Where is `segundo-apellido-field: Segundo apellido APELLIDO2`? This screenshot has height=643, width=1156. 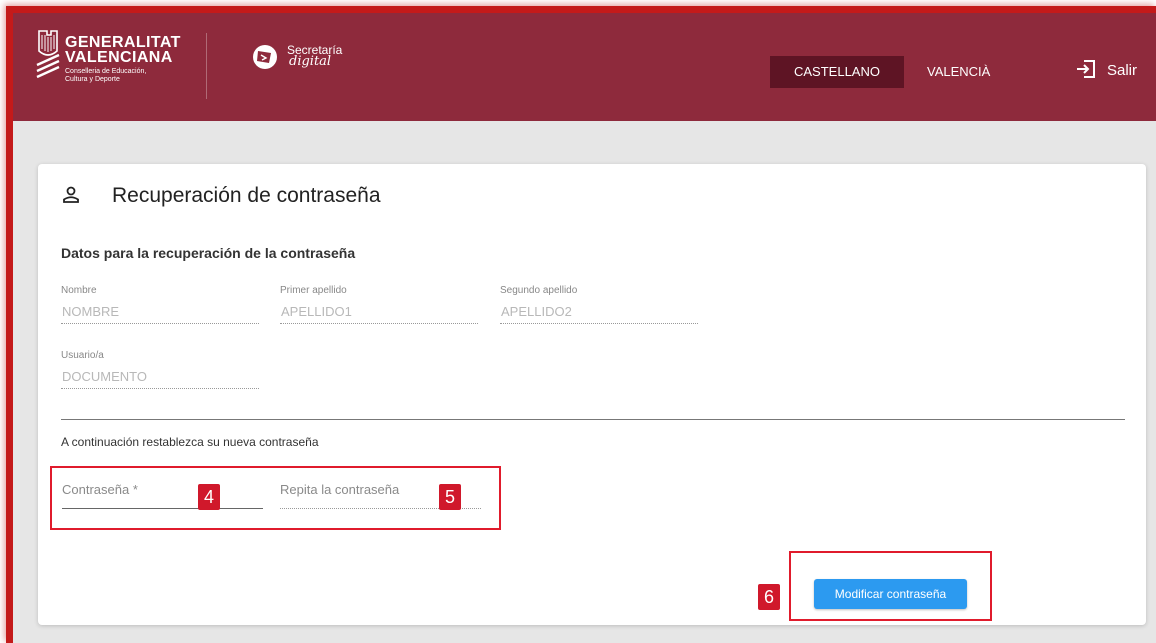
segundo-apellido-field: Segundo apellido APELLIDO2 is located at coordinates (599, 304).